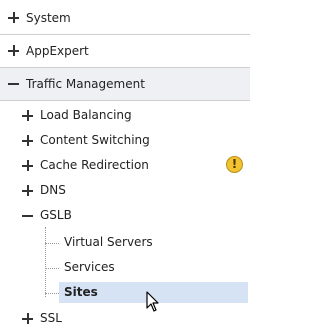 The width and height of the screenshot is (320, 331). I want to click on tree-item-label: DNS, so click(53, 190).